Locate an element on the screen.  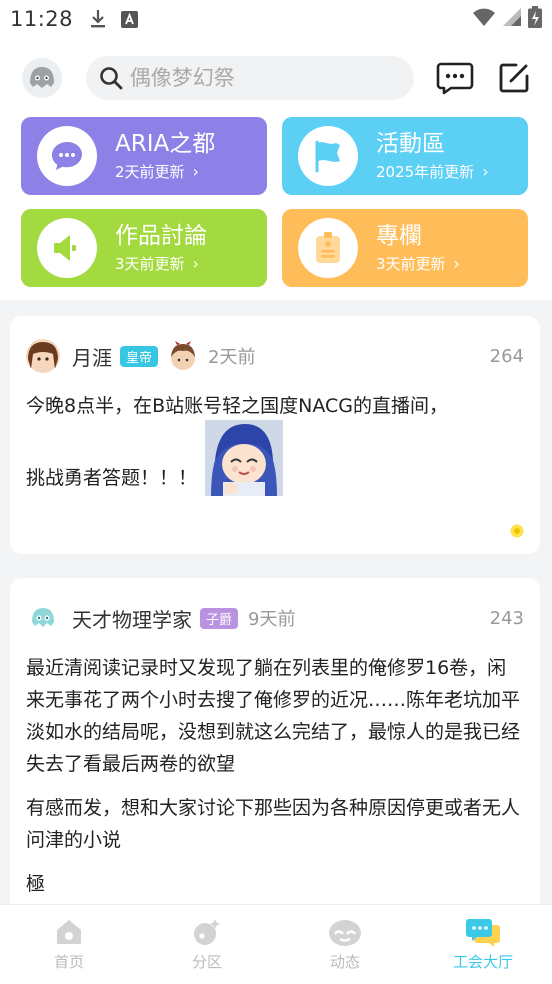
section-column: 專欄 3天前更新 › is located at coordinates (405, 248).